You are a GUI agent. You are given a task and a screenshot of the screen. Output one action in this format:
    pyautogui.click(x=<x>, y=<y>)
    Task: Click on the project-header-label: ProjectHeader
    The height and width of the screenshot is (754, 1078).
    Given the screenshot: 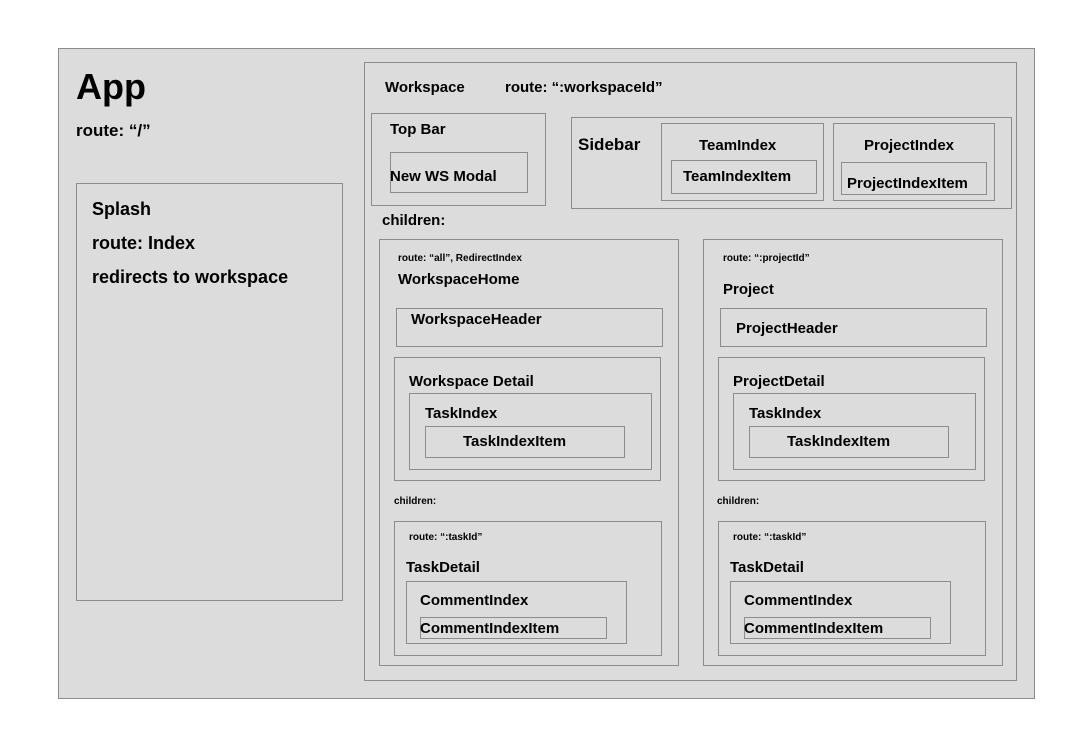 What is the action you would take?
    pyautogui.click(x=787, y=328)
    